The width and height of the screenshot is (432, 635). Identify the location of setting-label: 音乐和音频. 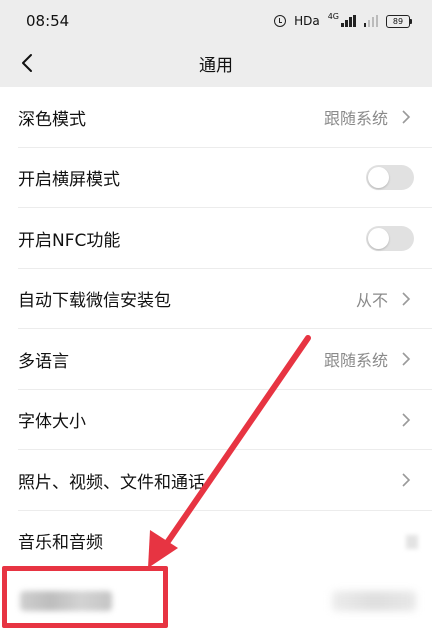
(60, 543).